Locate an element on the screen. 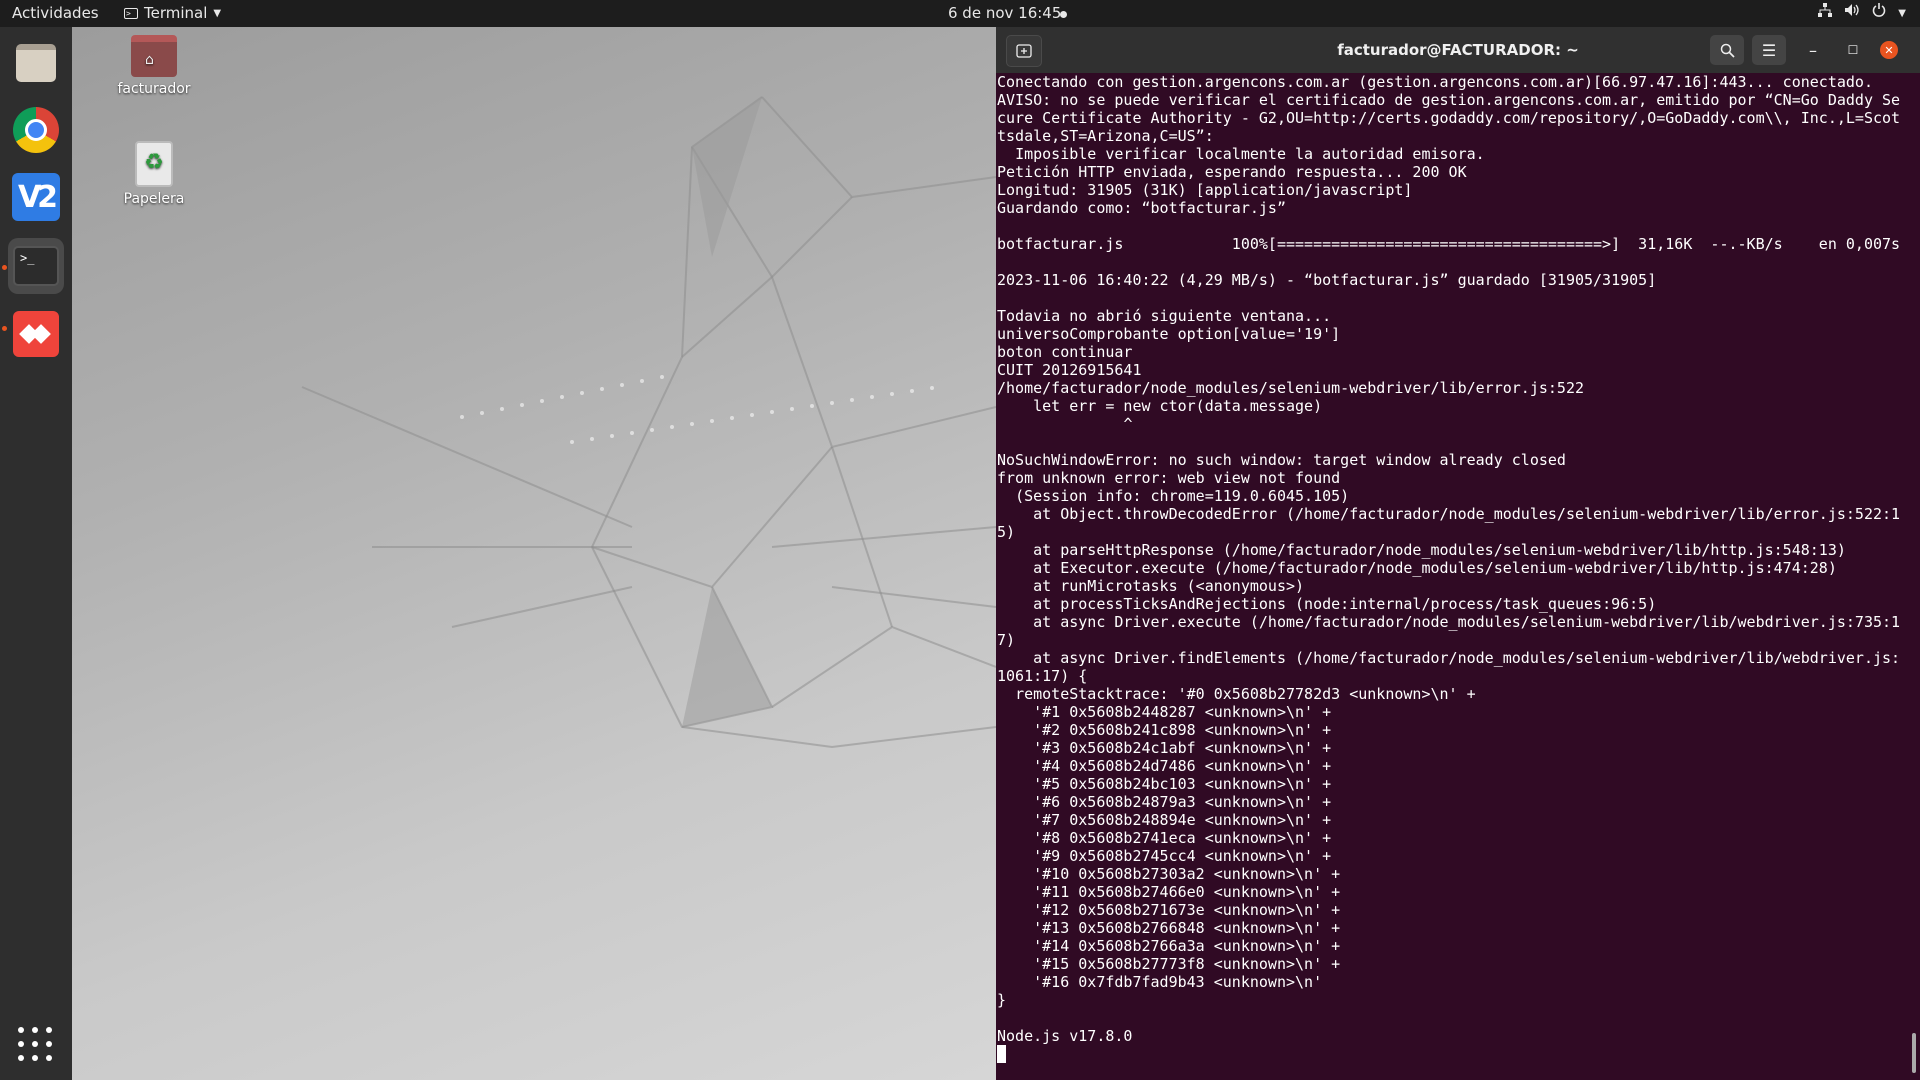 The image size is (1920, 1080). minimize-button: – is located at coordinates (1813, 50).